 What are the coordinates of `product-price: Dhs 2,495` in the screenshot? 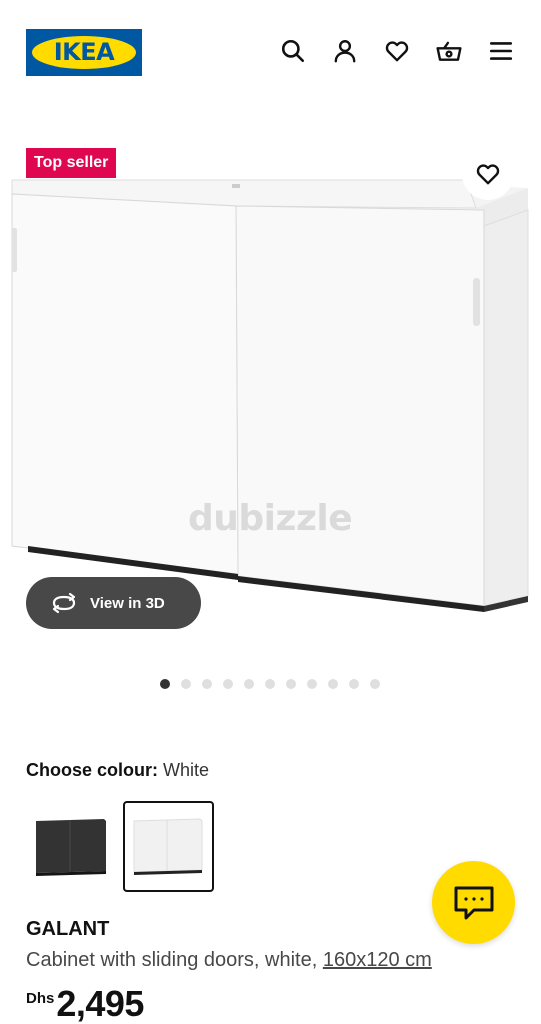 It's located at (85, 1003).